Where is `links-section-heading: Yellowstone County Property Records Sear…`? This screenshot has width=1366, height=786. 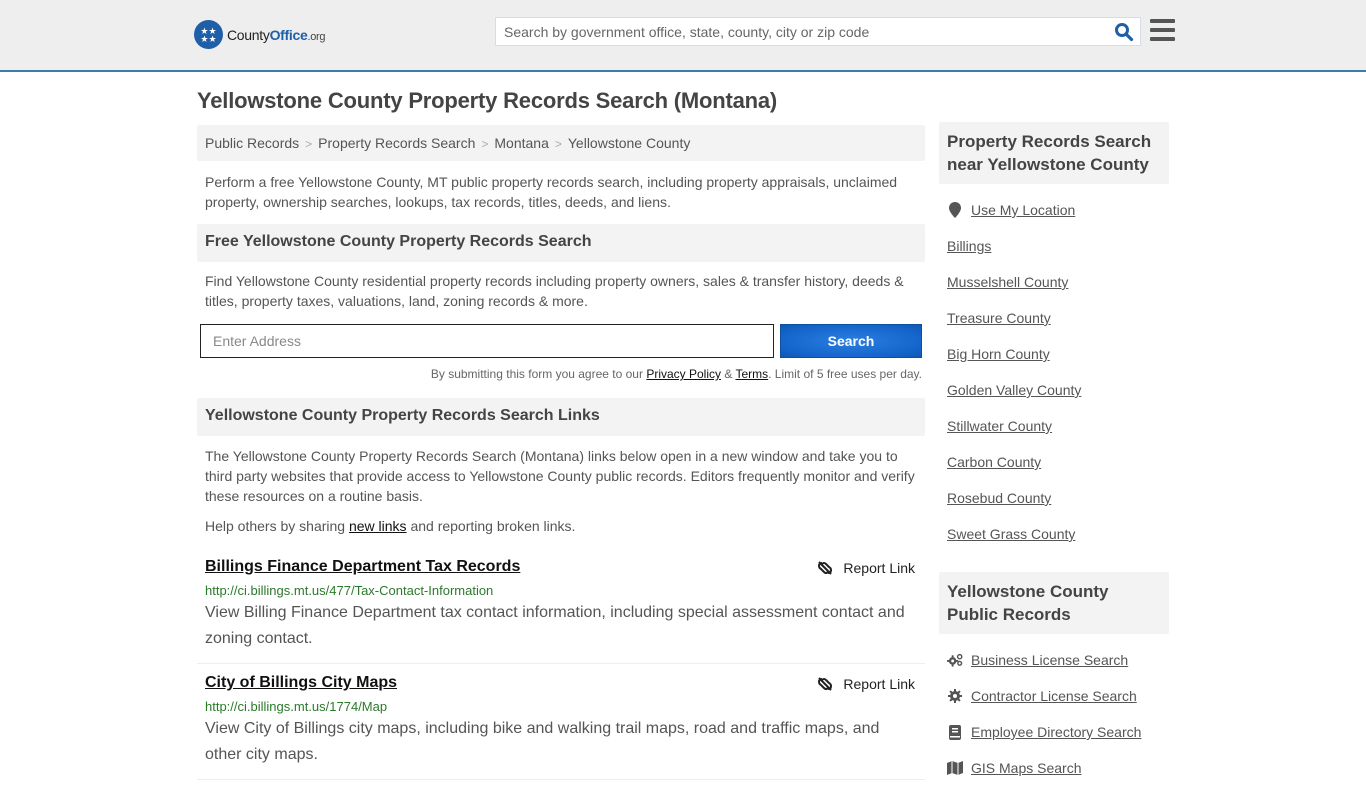 links-section-heading: Yellowstone County Property Records Sear… is located at coordinates (561, 417).